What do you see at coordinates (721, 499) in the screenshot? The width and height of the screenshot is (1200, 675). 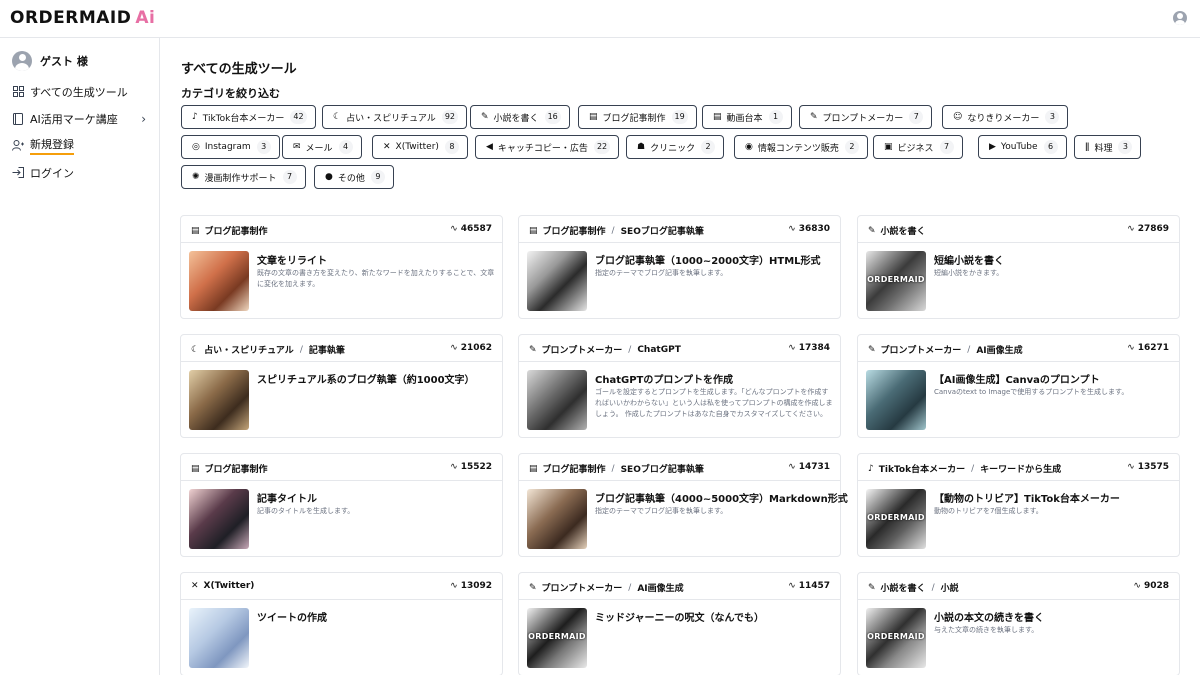 I see `card-title: ブログ記事執筆（4000~5000文字）Markdown形式` at bounding box center [721, 499].